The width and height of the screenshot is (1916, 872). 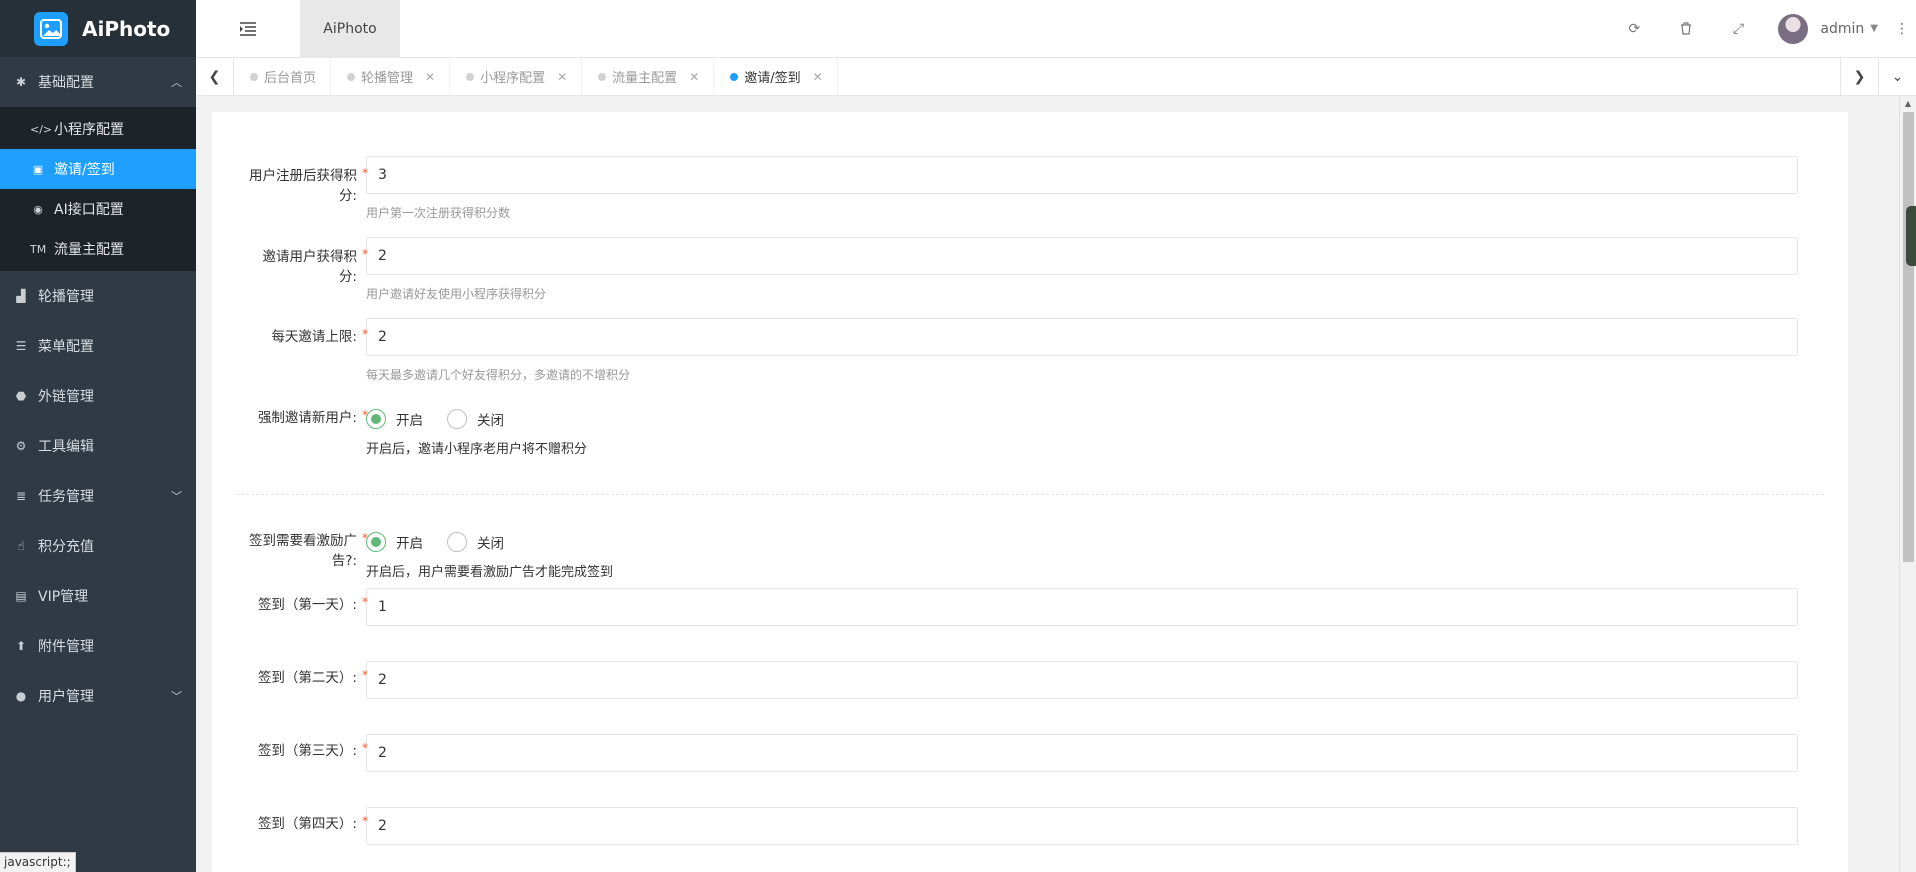 What do you see at coordinates (1874, 28) in the screenshot?
I see `caret-down-icon: ▼` at bounding box center [1874, 28].